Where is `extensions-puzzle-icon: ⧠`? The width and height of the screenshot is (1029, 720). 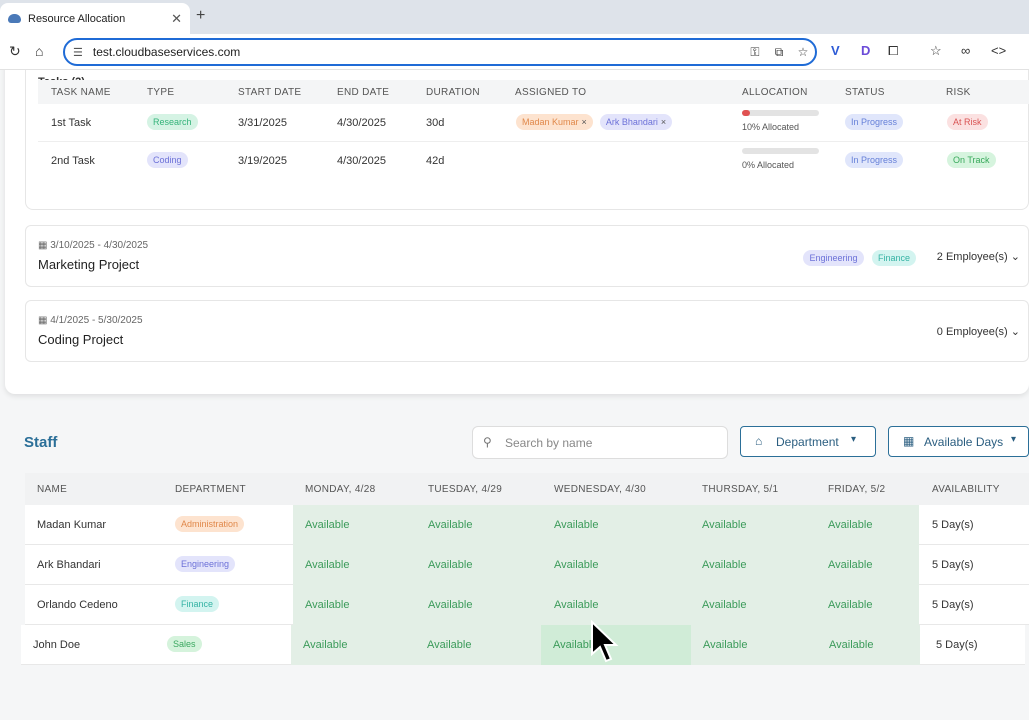 extensions-puzzle-icon: ⧠ is located at coordinates (893, 51).